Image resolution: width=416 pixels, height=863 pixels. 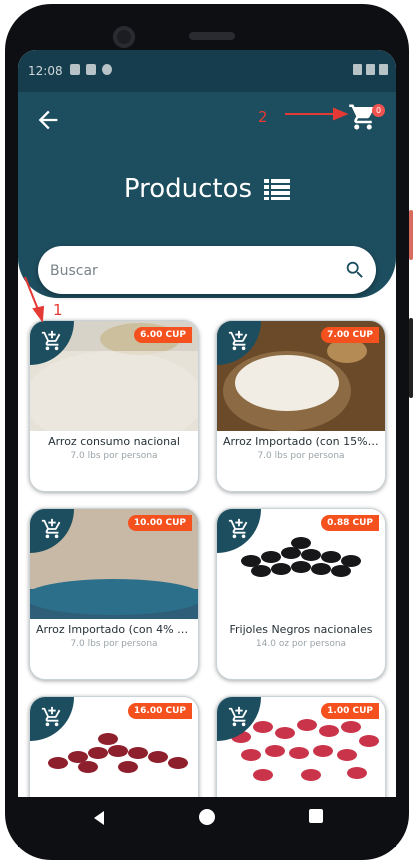 I want to click on status-time: 12:08, so click(x=45, y=71).